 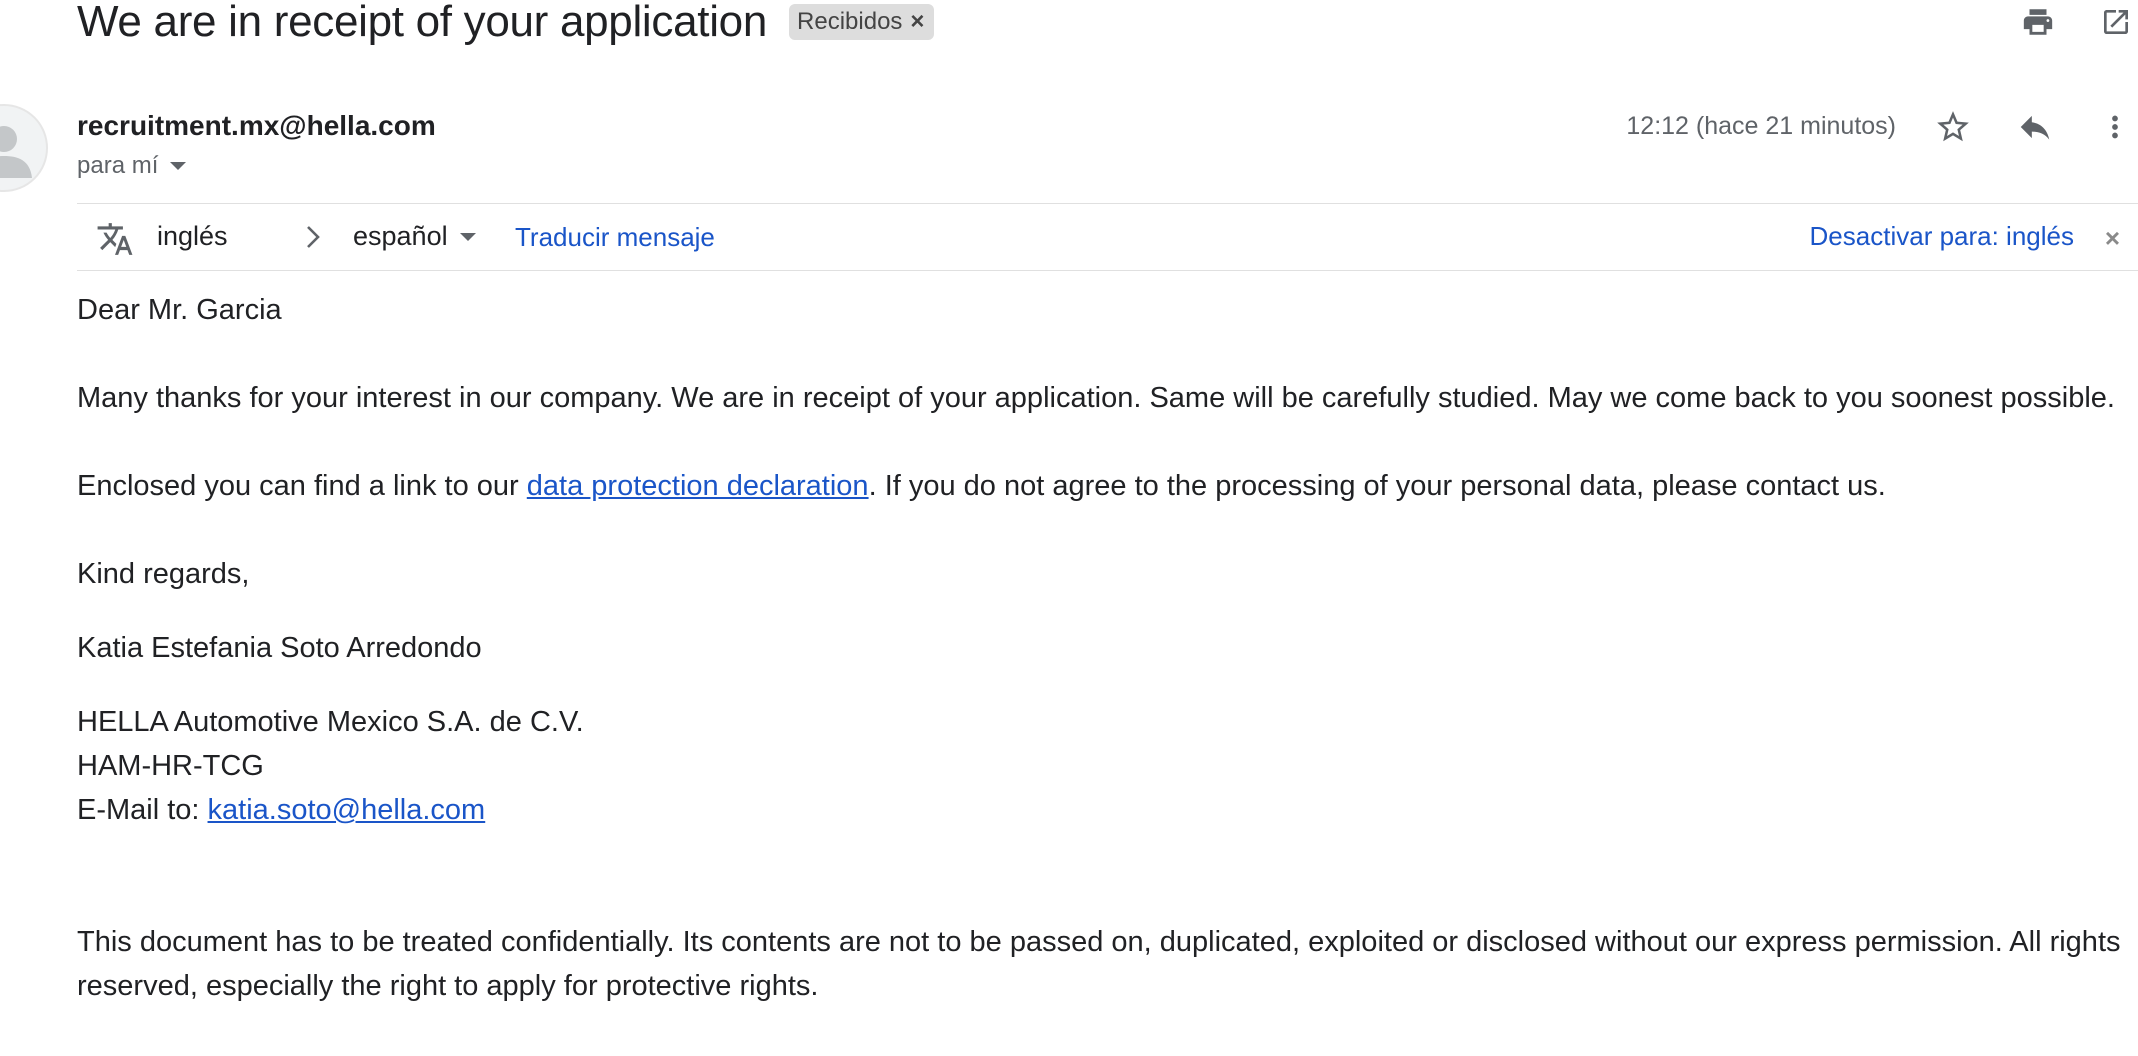 I want to click on sender-address: recruitment.mx@hella.com, so click(x=256, y=126).